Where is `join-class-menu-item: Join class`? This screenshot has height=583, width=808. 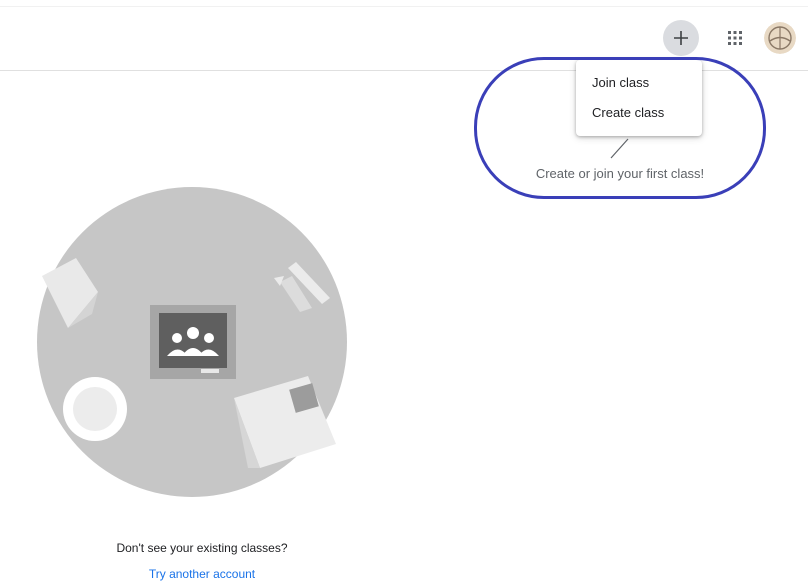
join-class-menu-item: Join class is located at coordinates (639, 83).